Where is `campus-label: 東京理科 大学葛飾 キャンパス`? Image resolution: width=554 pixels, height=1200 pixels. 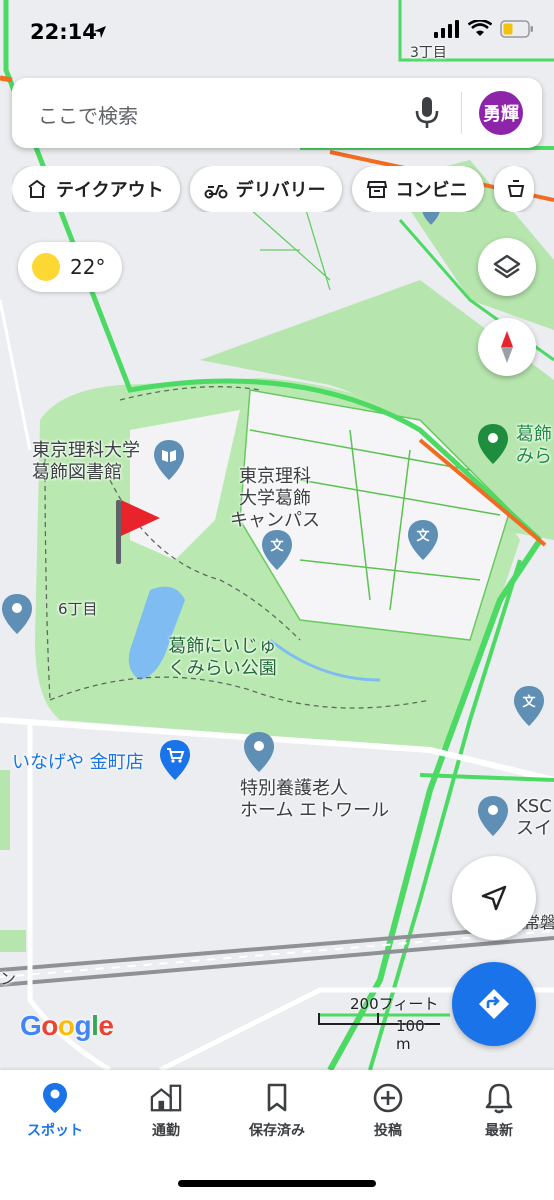 campus-label: 東京理科 大学葛飾 キャンパス is located at coordinates (275, 499).